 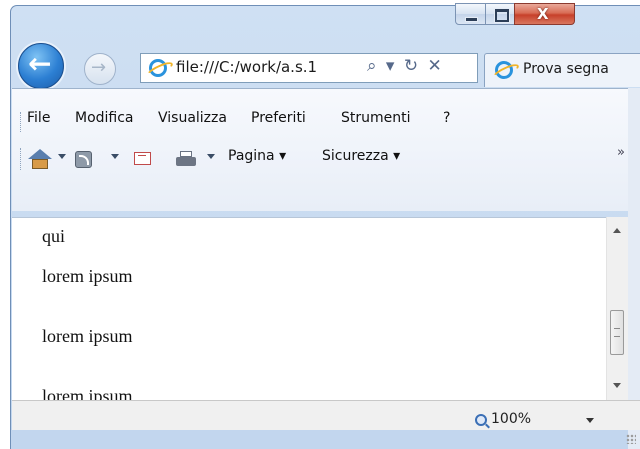 What do you see at coordinates (278, 118) in the screenshot?
I see `menu-preferiti: Preferiti` at bounding box center [278, 118].